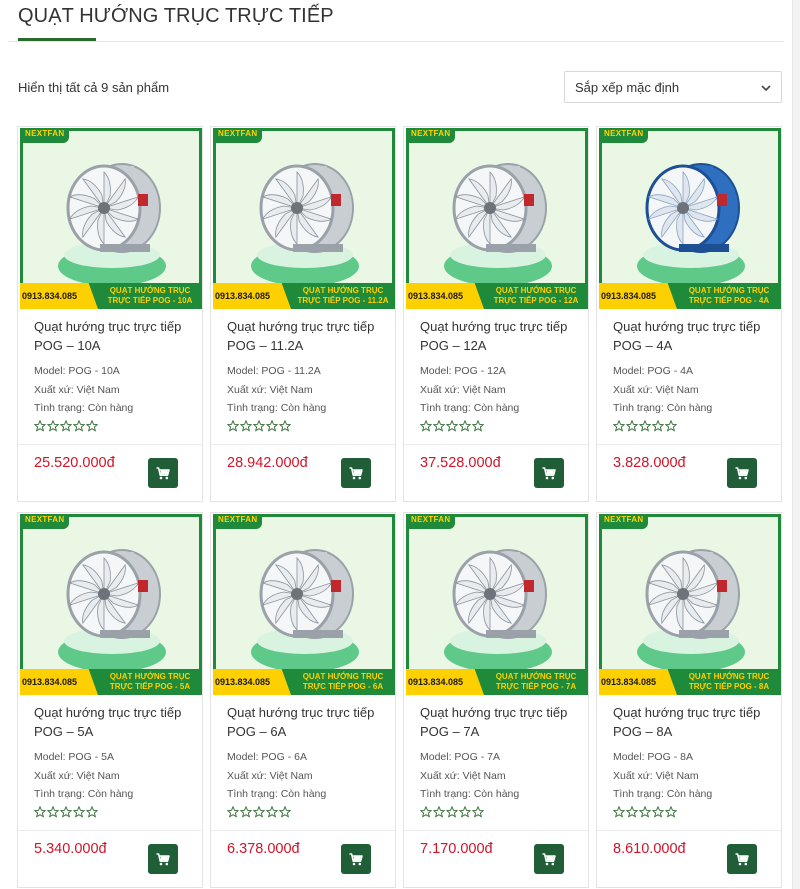 This screenshot has width=800, height=889. Describe the element at coordinates (729, 686) in the screenshot. I see `banner-line-2: TRỰC TIẾP POG - 8A` at that location.